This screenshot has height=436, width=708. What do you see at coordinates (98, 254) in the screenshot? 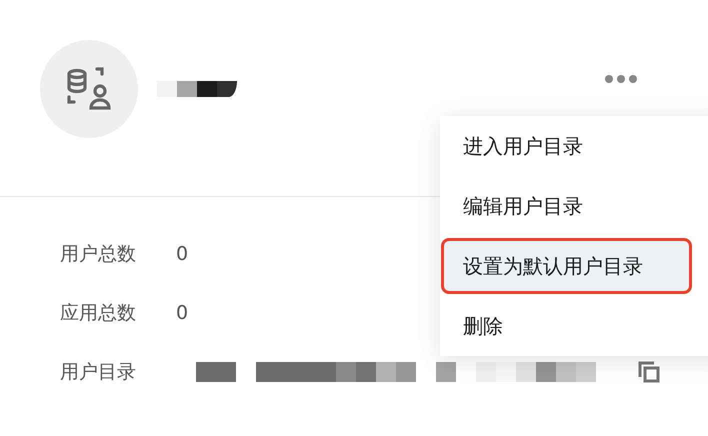
I see `stat-label: 用户总数` at bounding box center [98, 254].